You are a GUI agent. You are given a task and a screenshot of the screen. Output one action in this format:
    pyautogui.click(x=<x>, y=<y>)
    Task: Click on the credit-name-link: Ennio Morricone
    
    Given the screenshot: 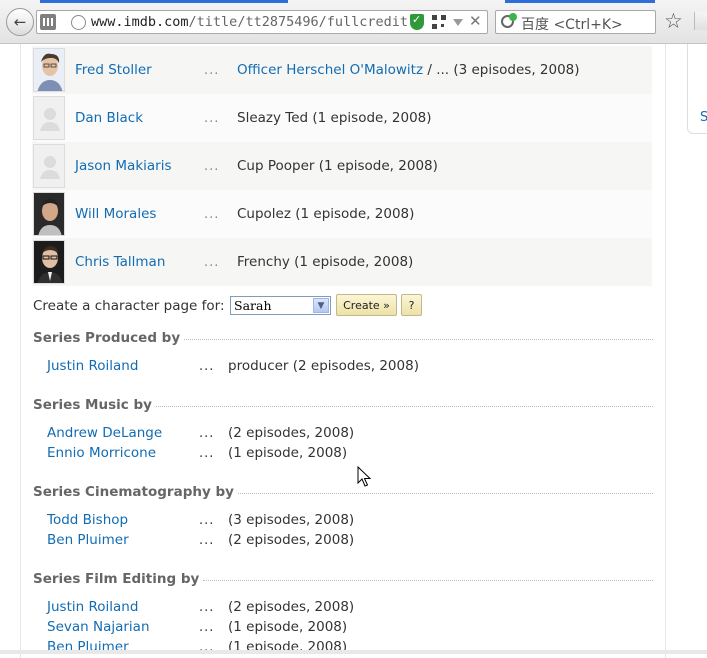 What is the action you would take?
    pyautogui.click(x=101, y=453)
    